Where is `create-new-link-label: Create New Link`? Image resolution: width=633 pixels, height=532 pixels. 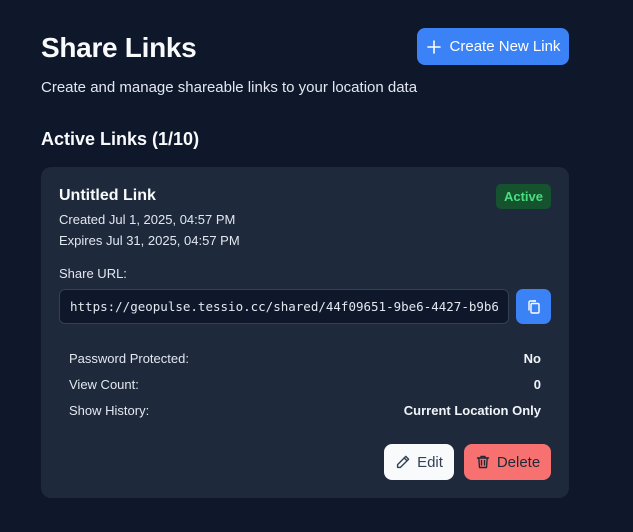 create-new-link-label: Create New Link is located at coordinates (505, 46).